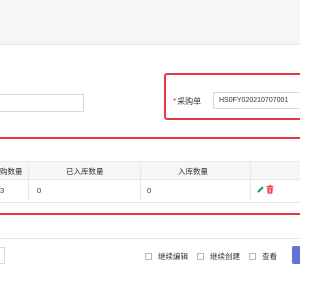  I want to click on view-checkbox: 查看, so click(263, 256).